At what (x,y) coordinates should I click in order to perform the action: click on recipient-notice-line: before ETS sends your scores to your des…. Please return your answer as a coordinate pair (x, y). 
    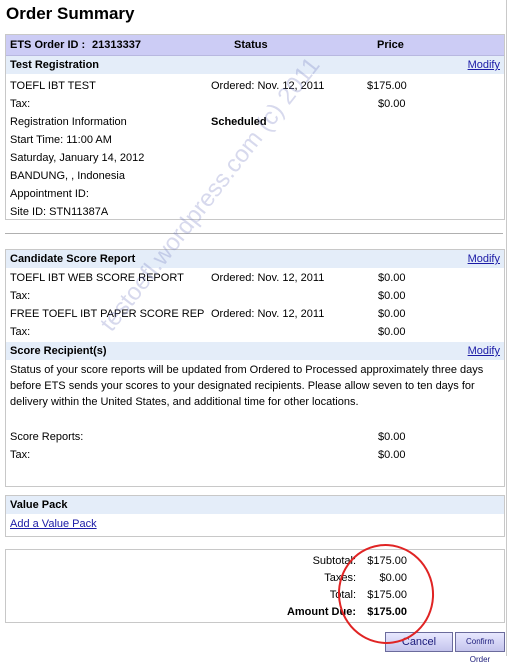
    Looking at the image, I should click on (242, 386).